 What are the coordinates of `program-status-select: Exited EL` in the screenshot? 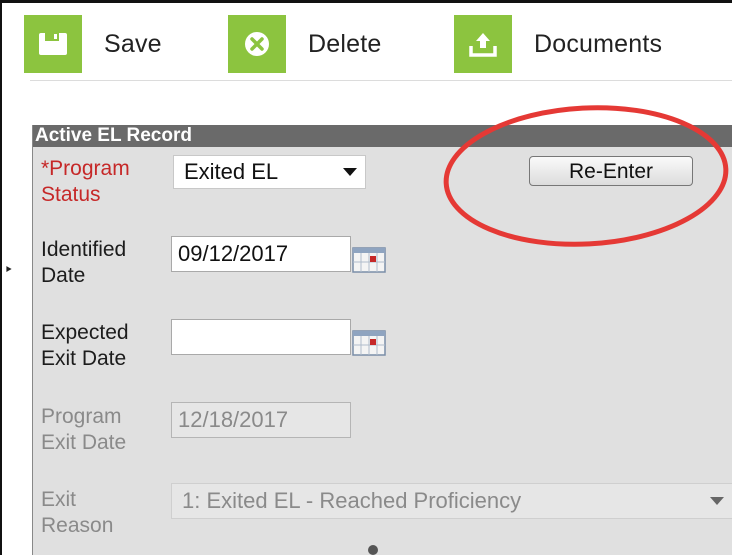 It's located at (269, 172).